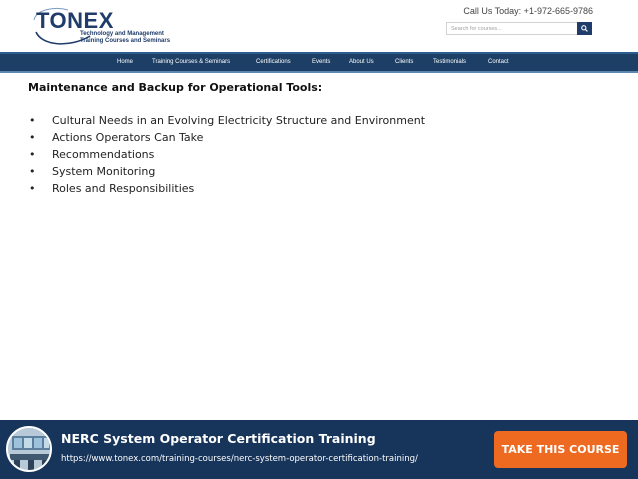 This screenshot has height=479, width=638. I want to click on nav-item-contact: Contact, so click(498, 62).